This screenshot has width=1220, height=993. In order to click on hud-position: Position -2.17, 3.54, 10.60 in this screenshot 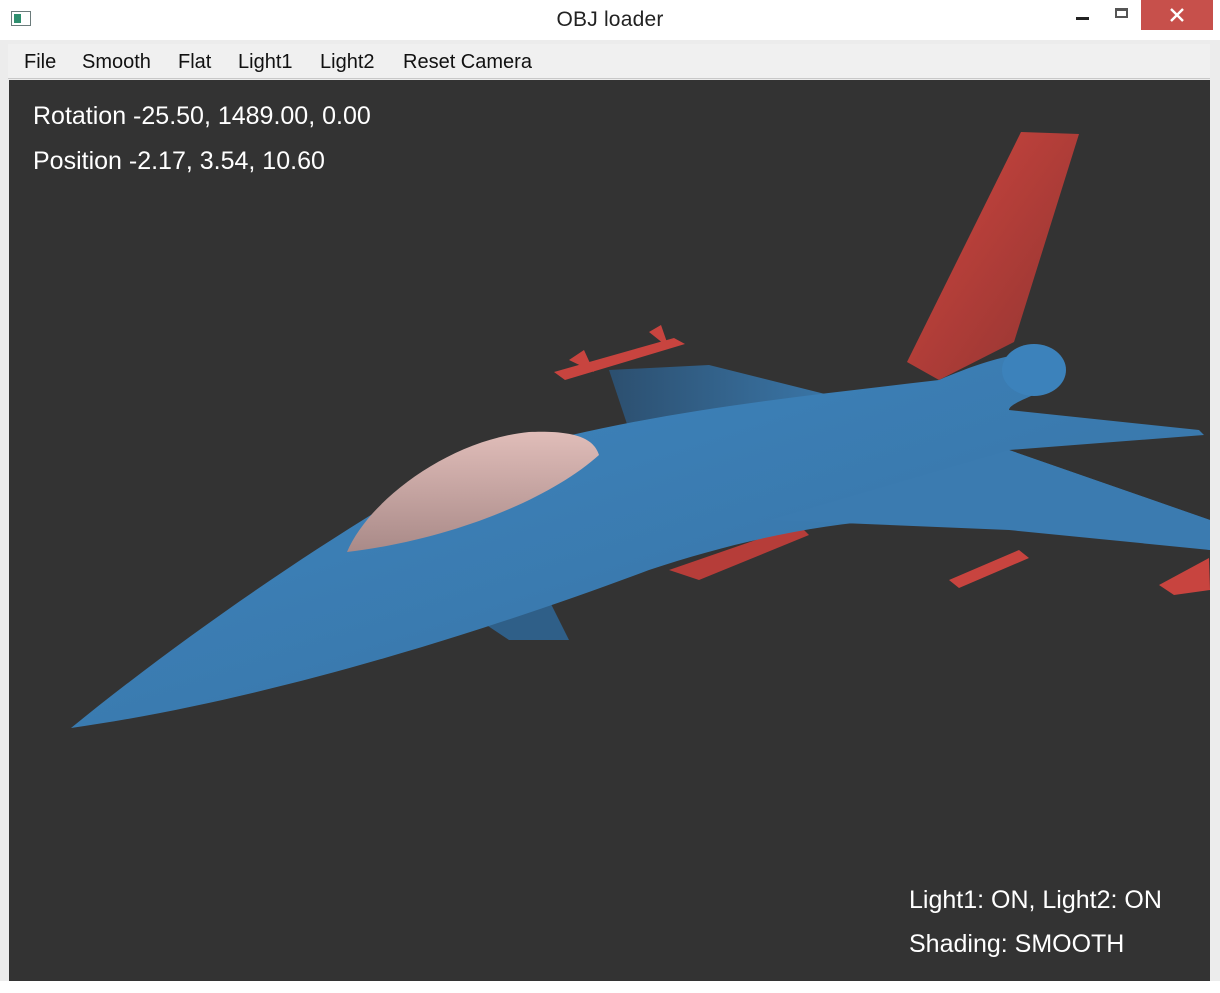, I will do `click(179, 161)`.